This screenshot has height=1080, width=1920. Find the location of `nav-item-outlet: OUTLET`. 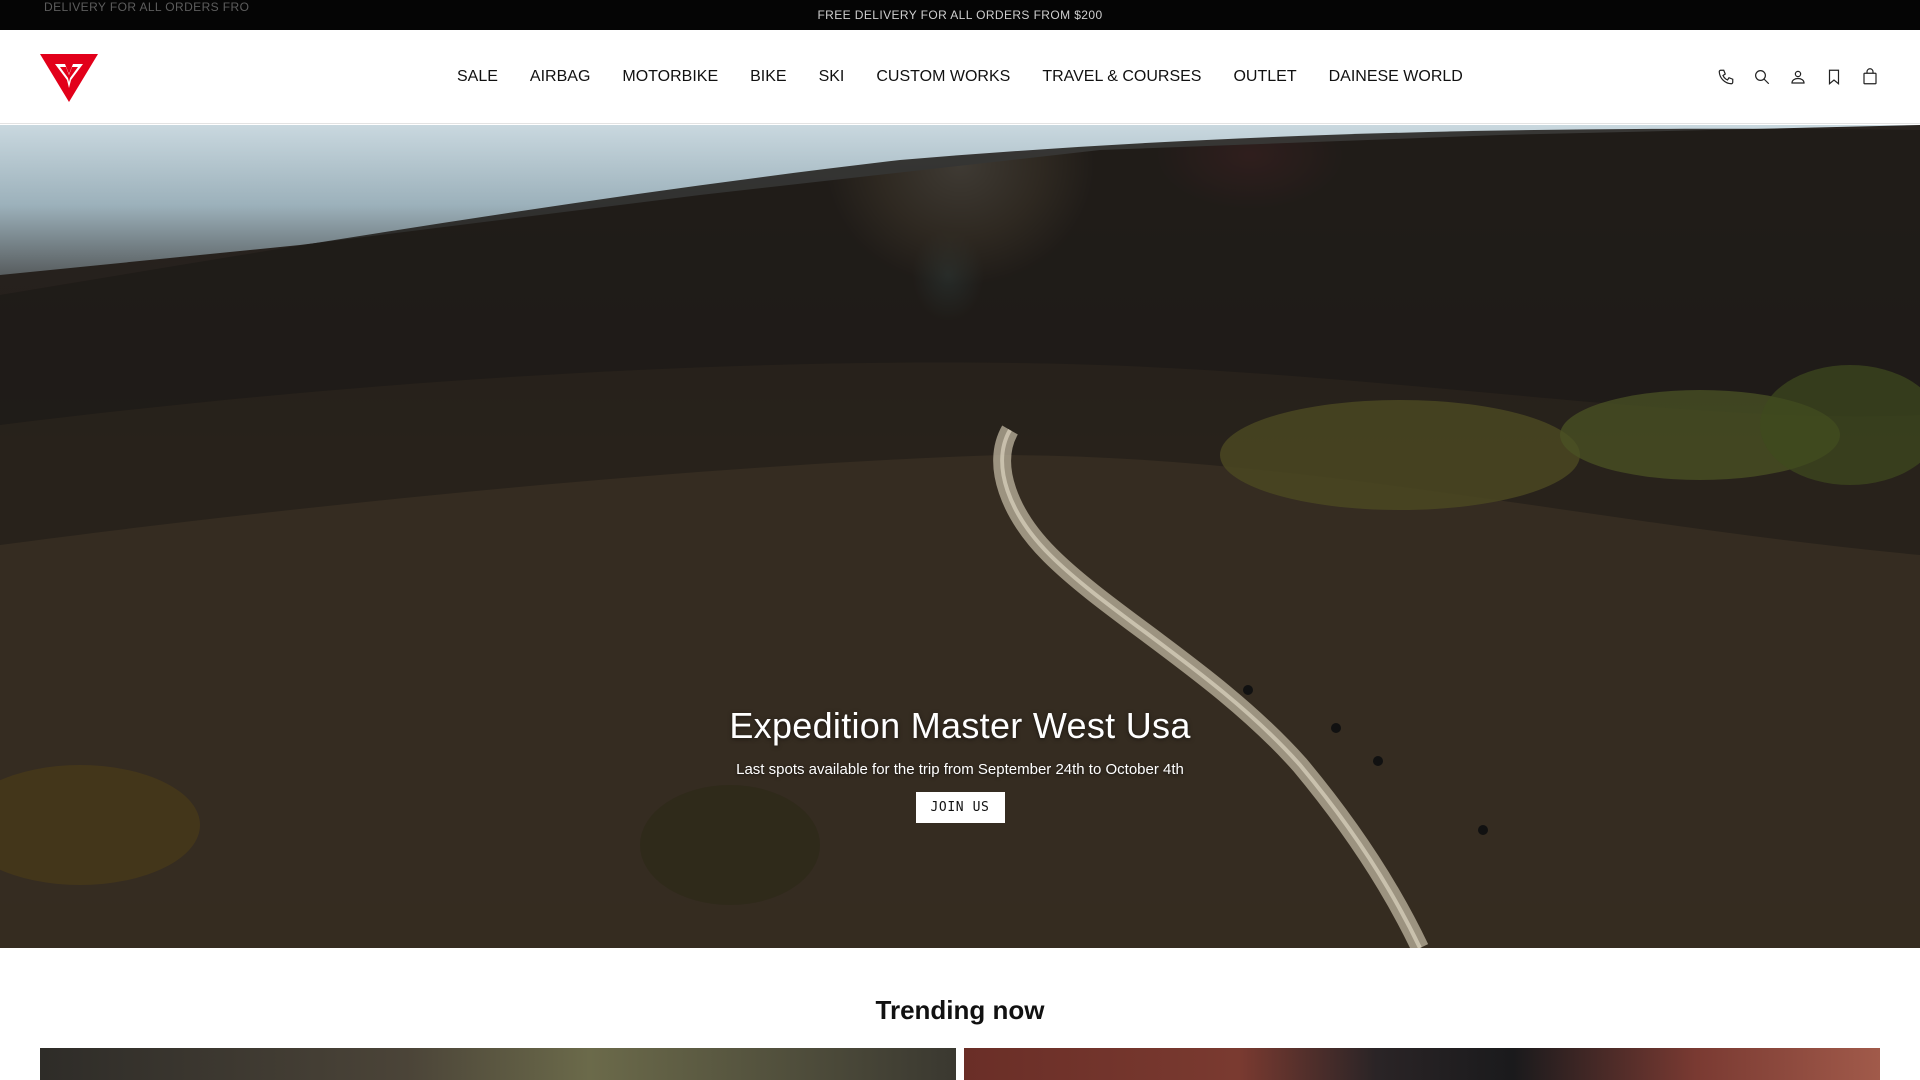

nav-item-outlet: OUTLET is located at coordinates (1264, 77).